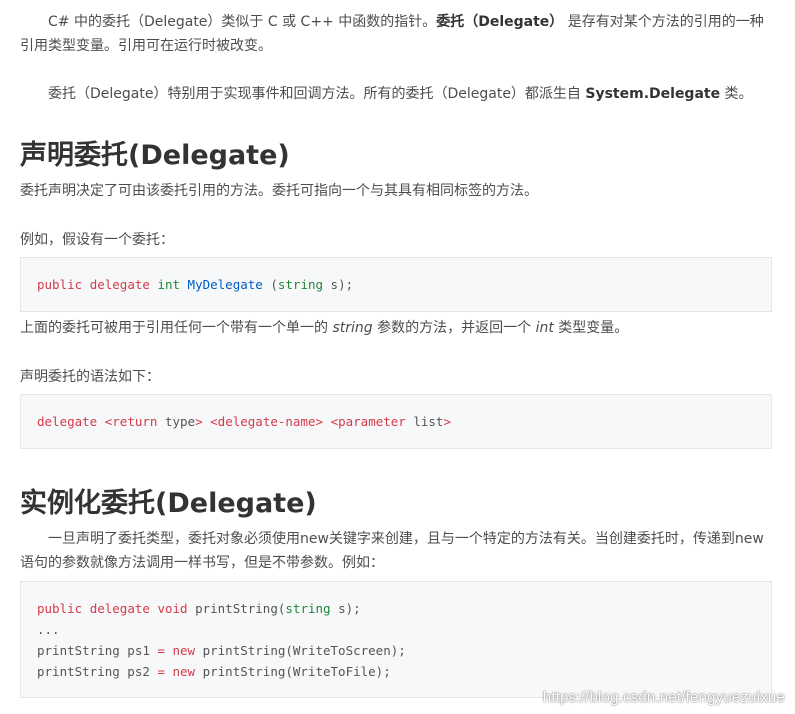 Image resolution: width=795 pixels, height=714 pixels. I want to click on code-tag: <delegate-name>, so click(267, 421).